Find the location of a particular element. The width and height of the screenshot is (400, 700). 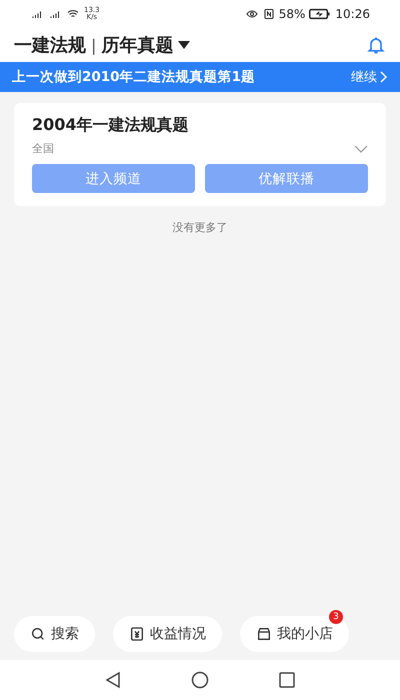

region-label: 全国 is located at coordinates (43, 148).